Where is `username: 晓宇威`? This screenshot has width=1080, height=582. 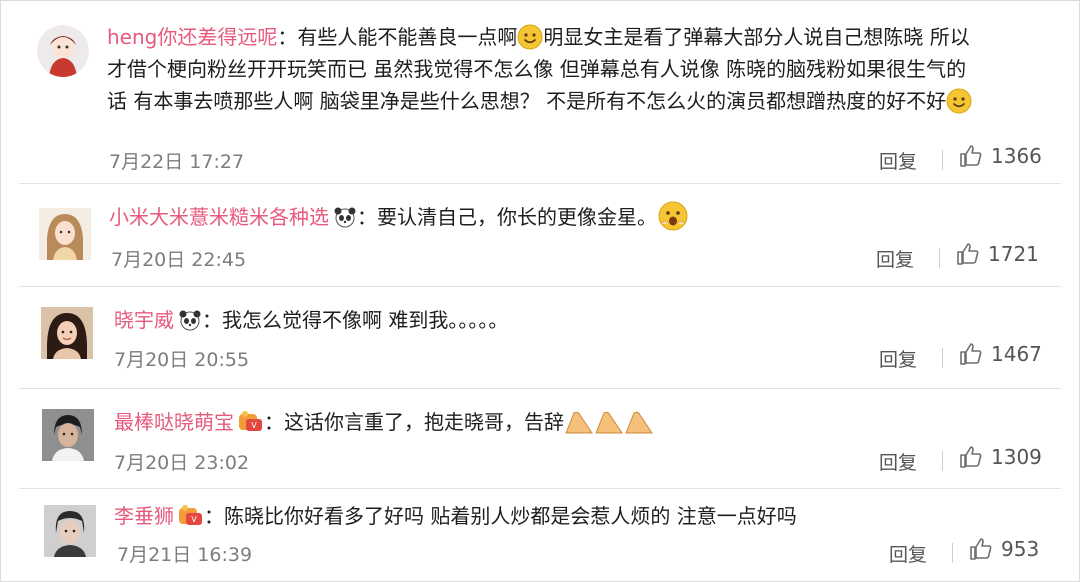 username: 晓宇威 is located at coordinates (144, 320).